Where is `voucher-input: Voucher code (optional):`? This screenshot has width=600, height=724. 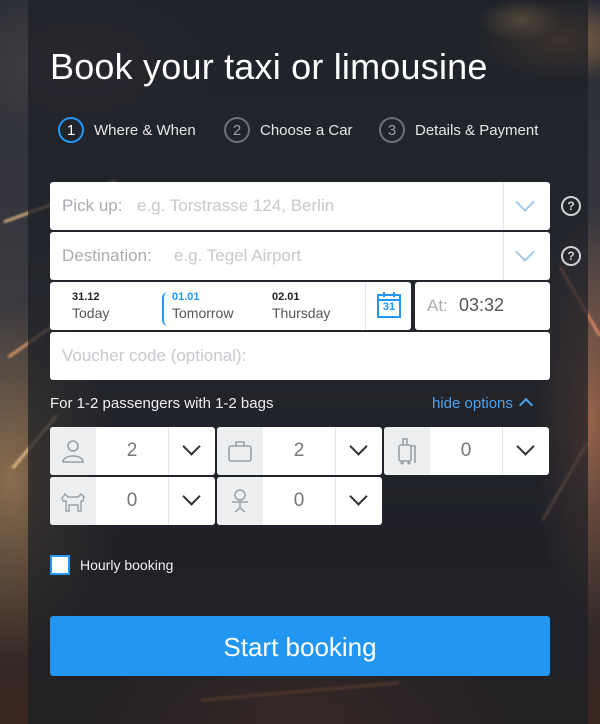
voucher-input: Voucher code (optional): is located at coordinates (154, 356).